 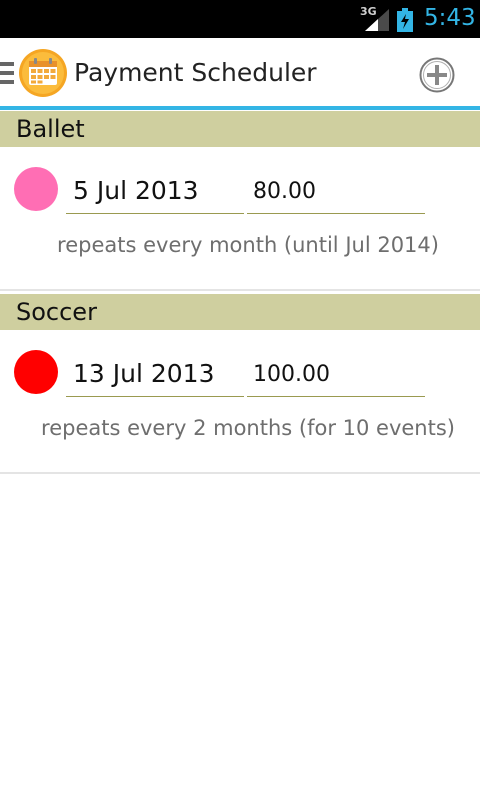 I want to click on group-title: Soccer, so click(x=56, y=312).